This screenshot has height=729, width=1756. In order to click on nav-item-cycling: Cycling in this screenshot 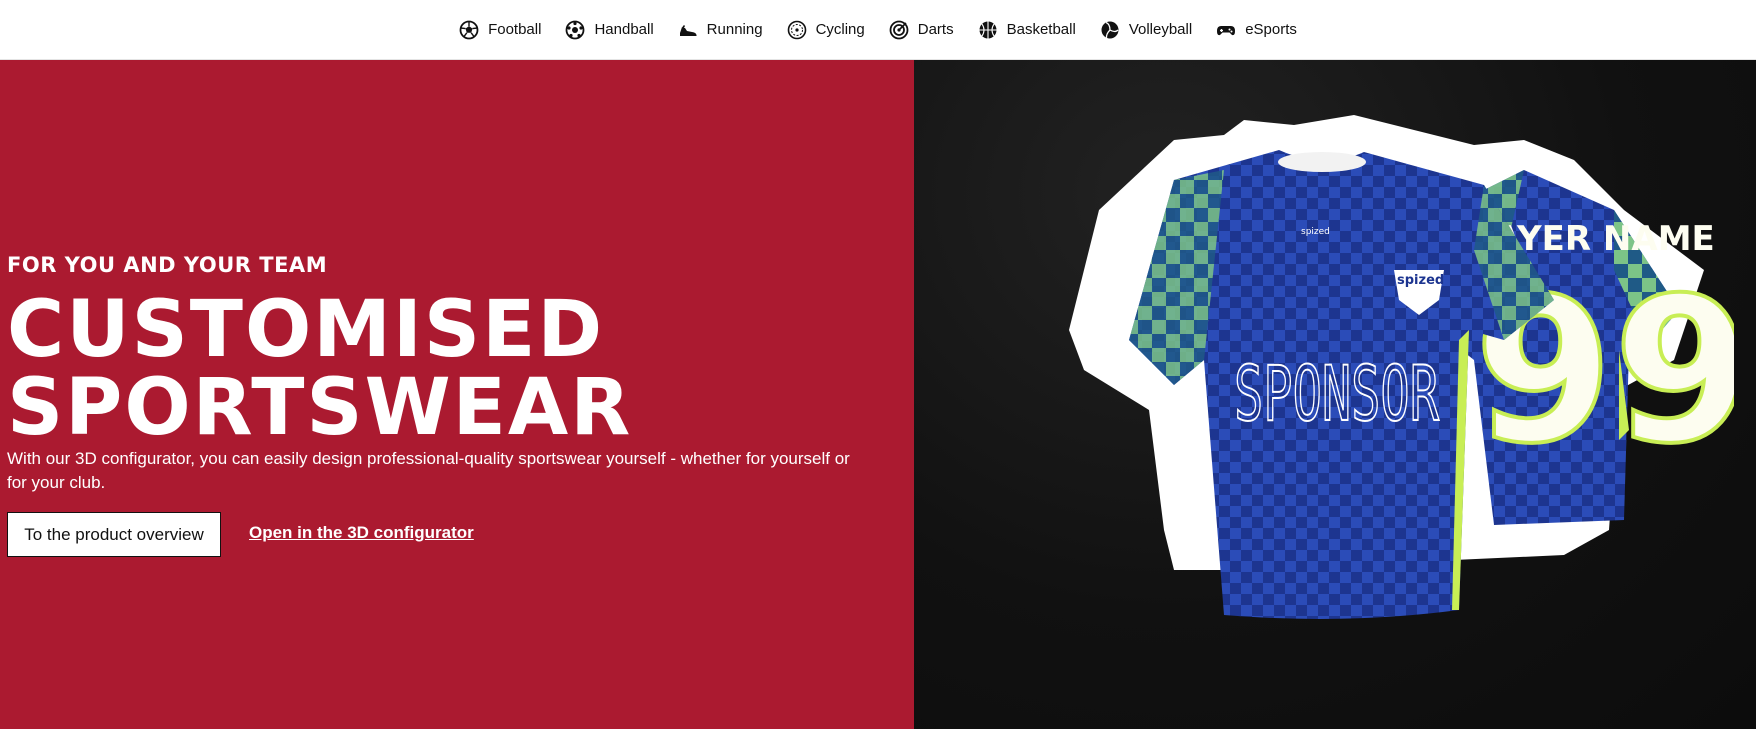, I will do `click(826, 30)`.